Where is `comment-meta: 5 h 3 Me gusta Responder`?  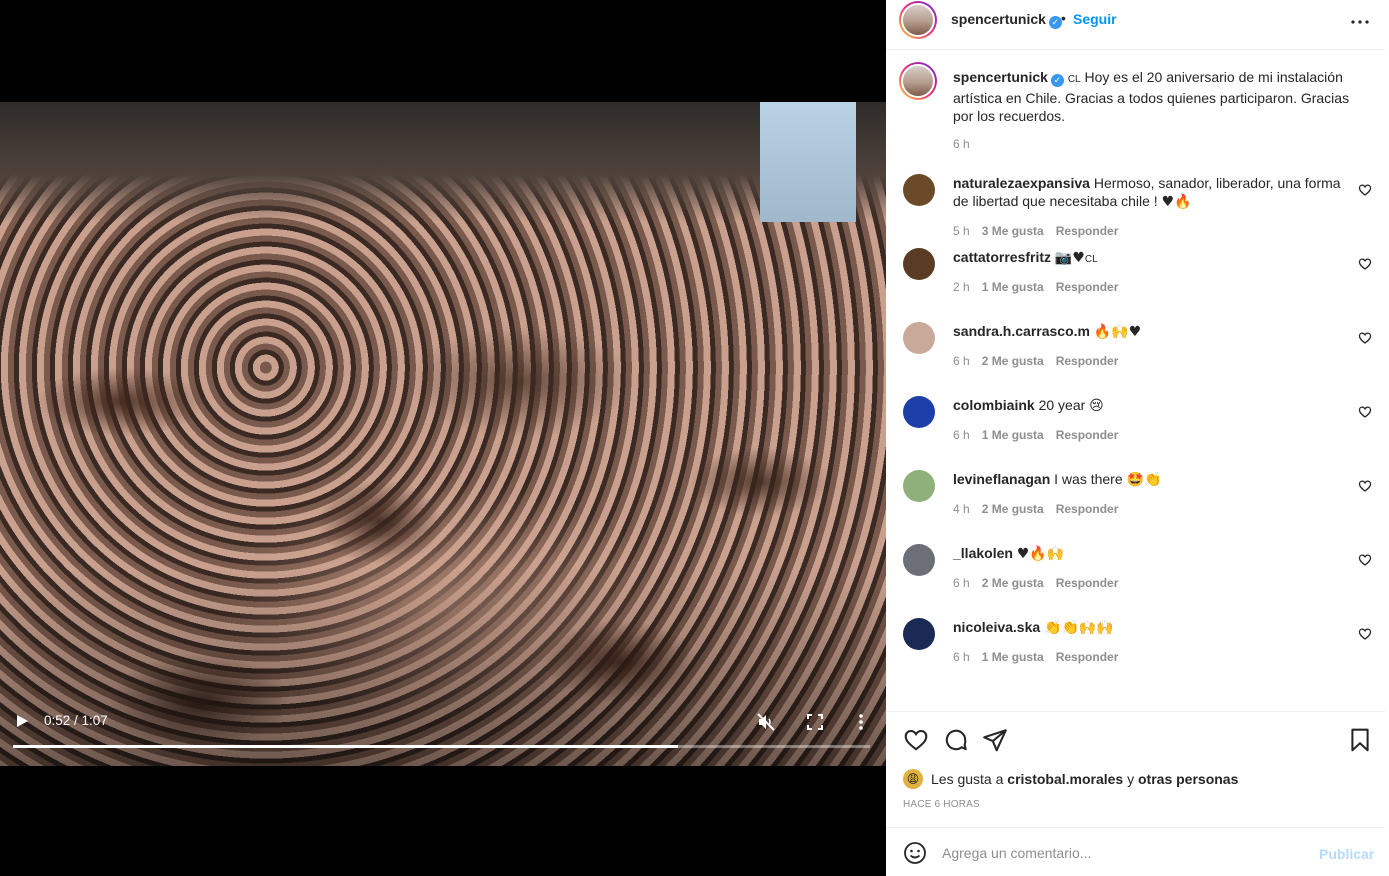
comment-meta: 5 h 3 Me gusta Responder is located at coordinates (1041, 231).